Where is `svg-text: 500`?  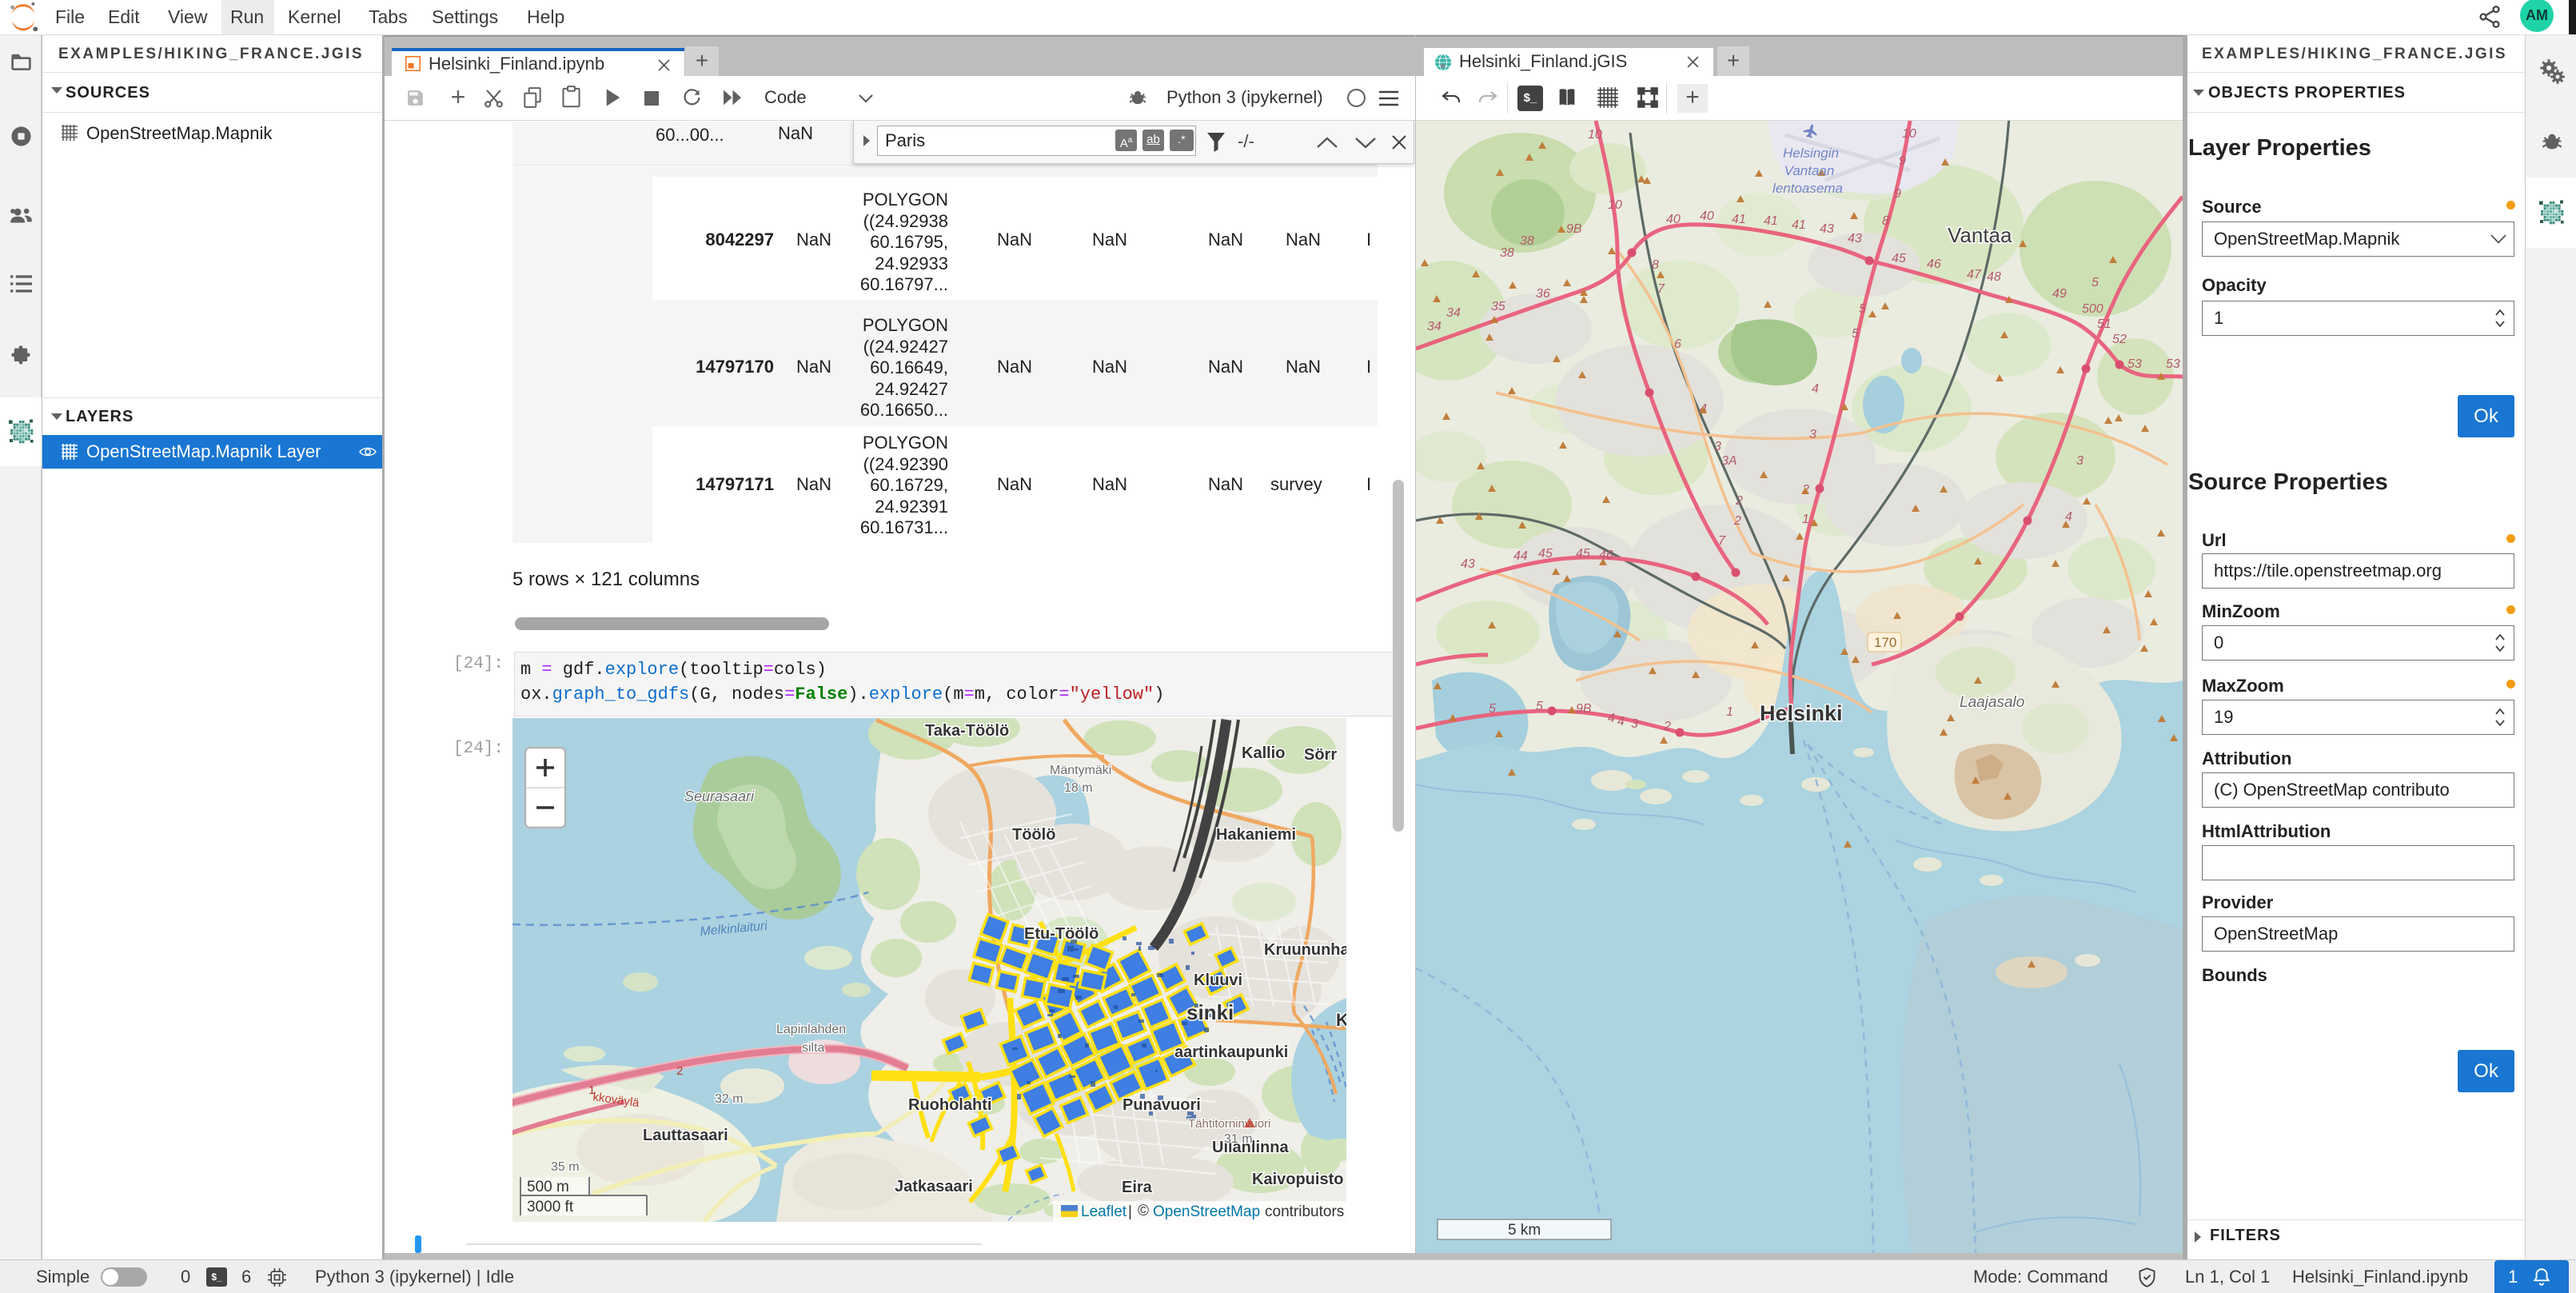
svg-text: 500 is located at coordinates (2092, 309).